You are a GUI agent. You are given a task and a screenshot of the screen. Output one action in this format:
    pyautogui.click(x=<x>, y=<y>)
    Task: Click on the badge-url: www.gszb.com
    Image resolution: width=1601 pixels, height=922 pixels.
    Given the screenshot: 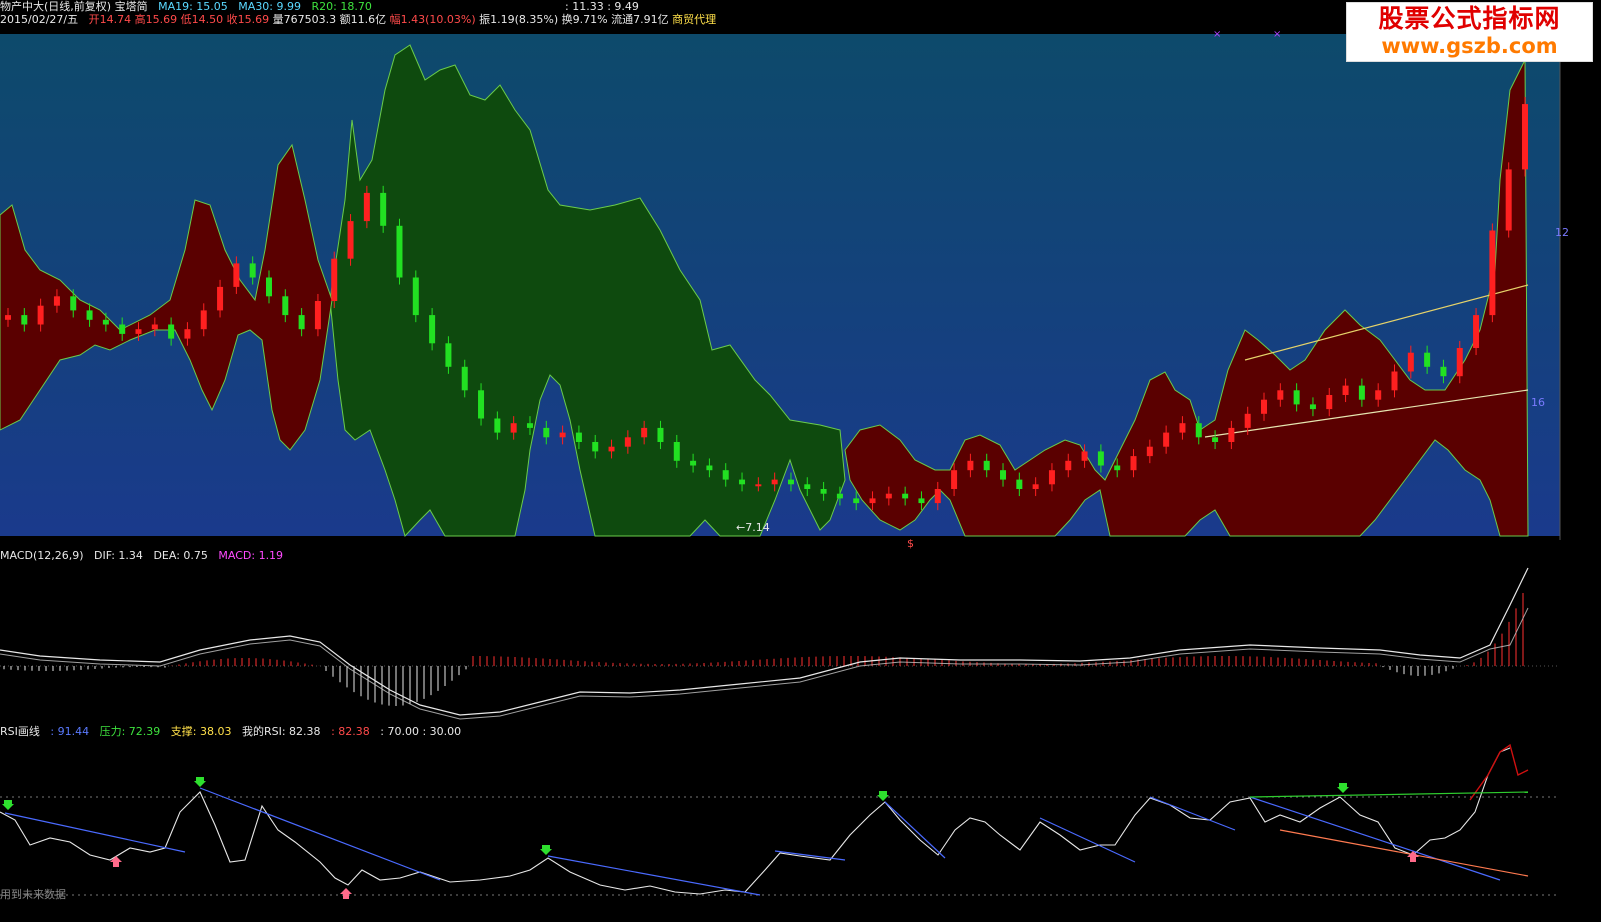 What is the action you would take?
    pyautogui.click(x=1469, y=46)
    